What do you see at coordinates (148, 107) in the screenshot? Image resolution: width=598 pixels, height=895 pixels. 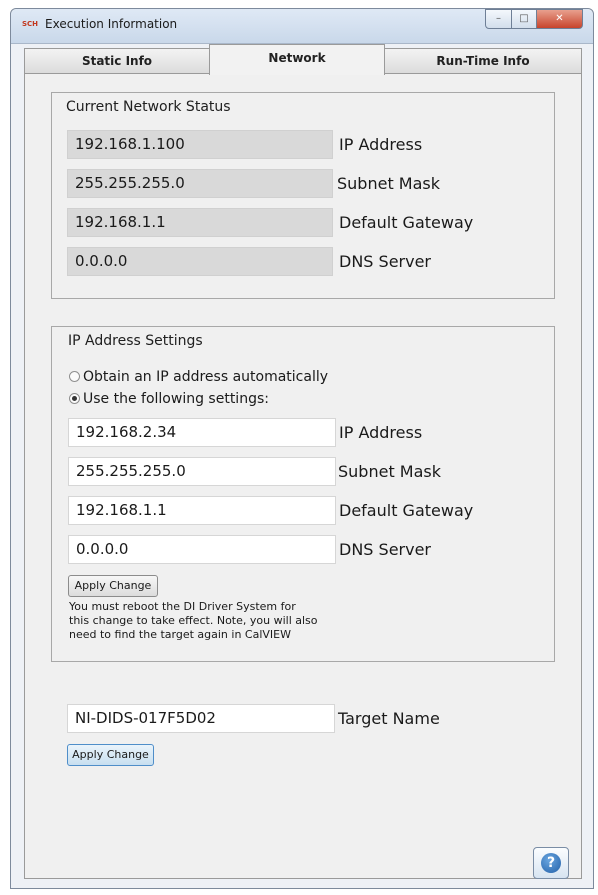 I see `current-network-status-title: Current Network Status` at bounding box center [148, 107].